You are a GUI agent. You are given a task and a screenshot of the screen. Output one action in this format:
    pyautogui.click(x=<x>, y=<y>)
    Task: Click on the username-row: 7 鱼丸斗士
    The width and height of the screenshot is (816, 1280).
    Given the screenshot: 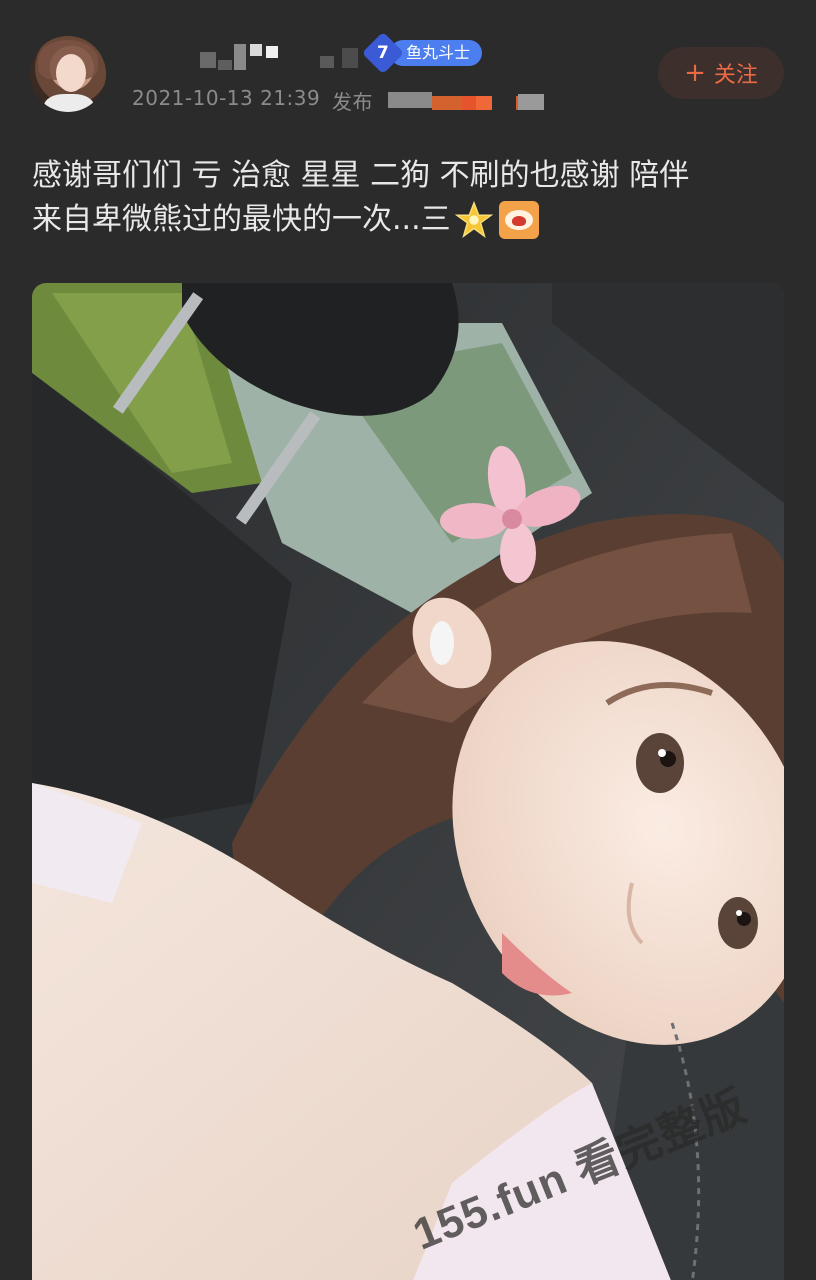 What is the action you would take?
    pyautogui.click(x=390, y=53)
    